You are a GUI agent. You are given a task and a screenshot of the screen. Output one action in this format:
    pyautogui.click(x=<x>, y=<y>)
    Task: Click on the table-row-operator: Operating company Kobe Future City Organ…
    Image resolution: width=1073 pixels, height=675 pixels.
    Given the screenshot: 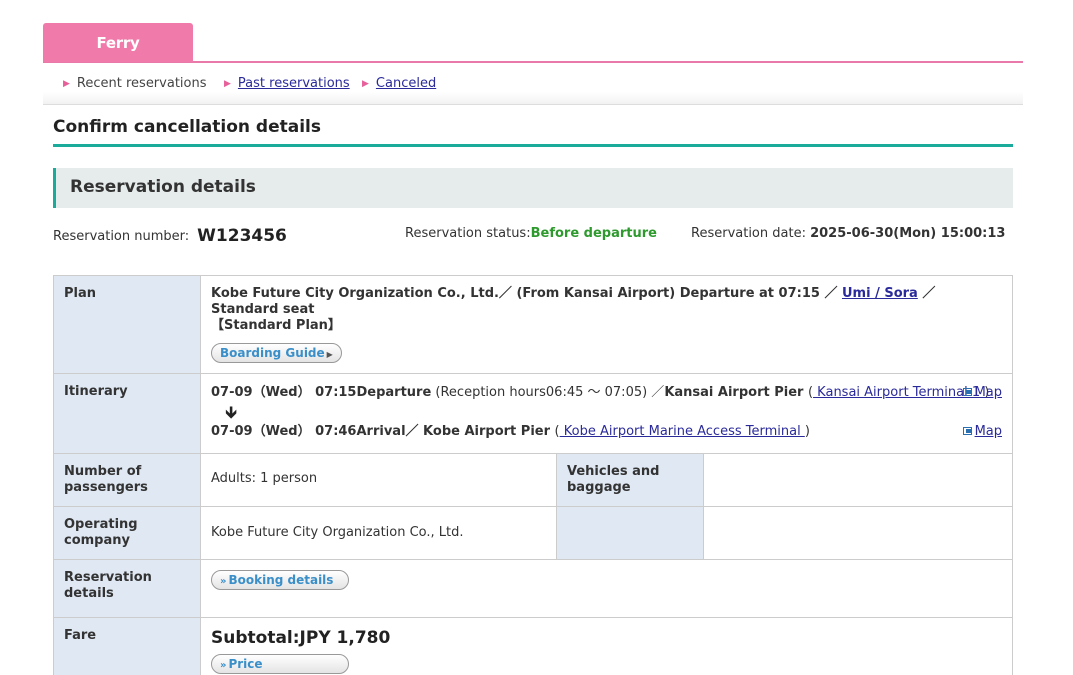 What is the action you would take?
    pyautogui.click(x=533, y=533)
    